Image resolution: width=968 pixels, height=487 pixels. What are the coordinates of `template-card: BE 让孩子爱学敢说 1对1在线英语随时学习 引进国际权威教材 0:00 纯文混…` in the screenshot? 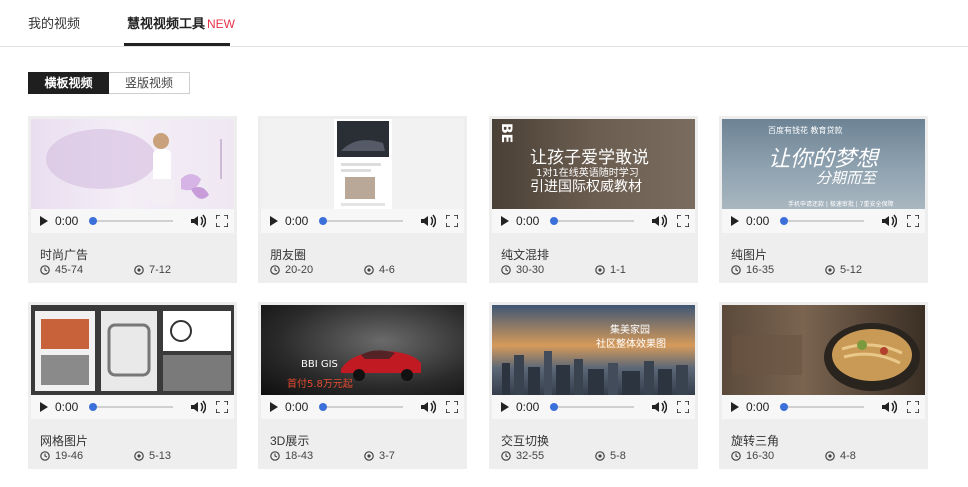 It's located at (593, 199).